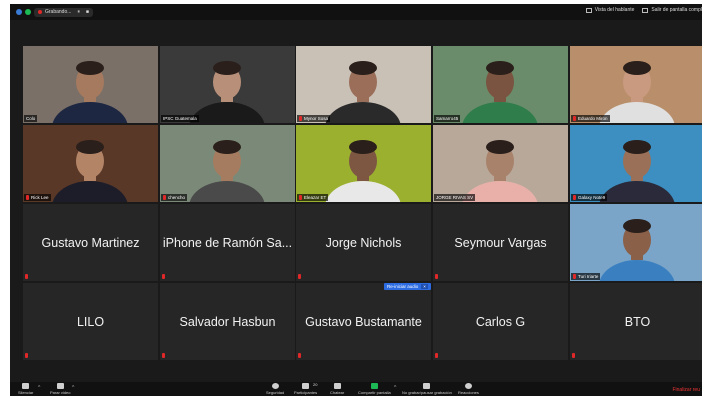 This screenshot has width=702, height=396. What do you see at coordinates (609, 10) in the screenshot?
I see `speaker-view-button: Vista del hablante` at bounding box center [609, 10].